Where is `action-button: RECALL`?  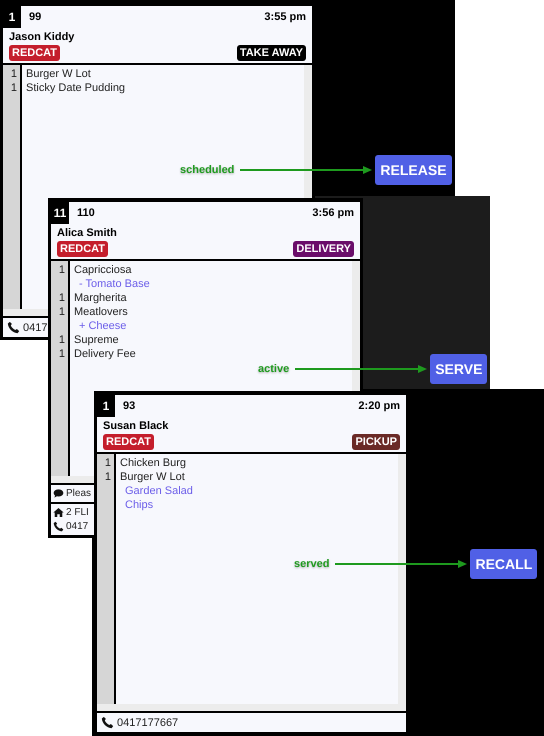
action-button: RECALL is located at coordinates (504, 564).